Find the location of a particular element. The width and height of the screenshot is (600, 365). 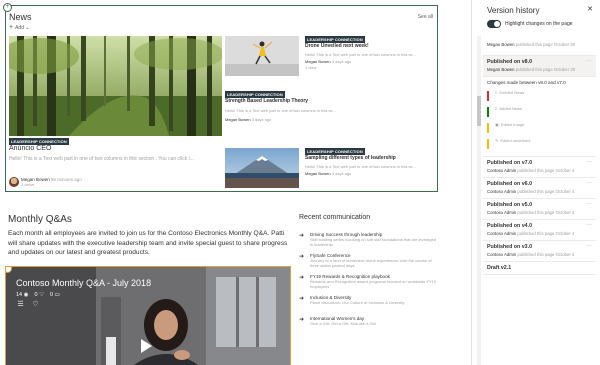

version-title: Published on v5.0 is located at coordinates (510, 205).